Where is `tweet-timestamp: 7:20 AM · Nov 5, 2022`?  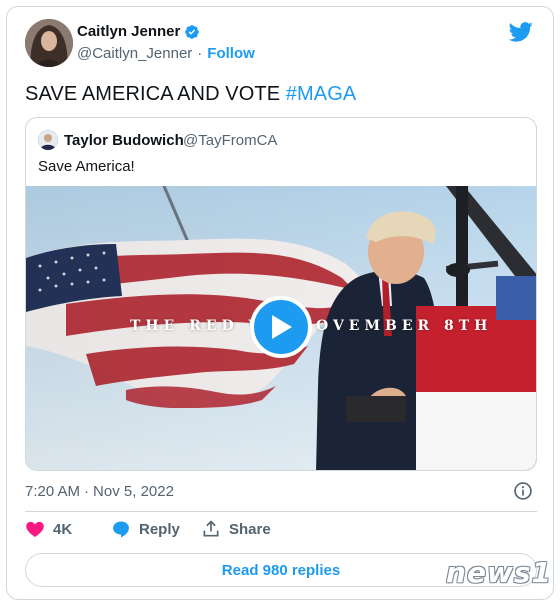
tweet-timestamp: 7:20 AM · Nov 5, 2022 is located at coordinates (99, 491).